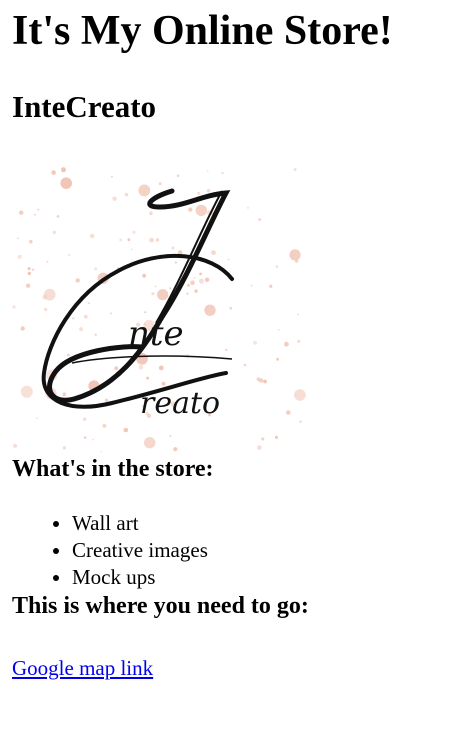 This screenshot has height=750, width=463. I want to click on logo-letter-i, so click(139, 295).